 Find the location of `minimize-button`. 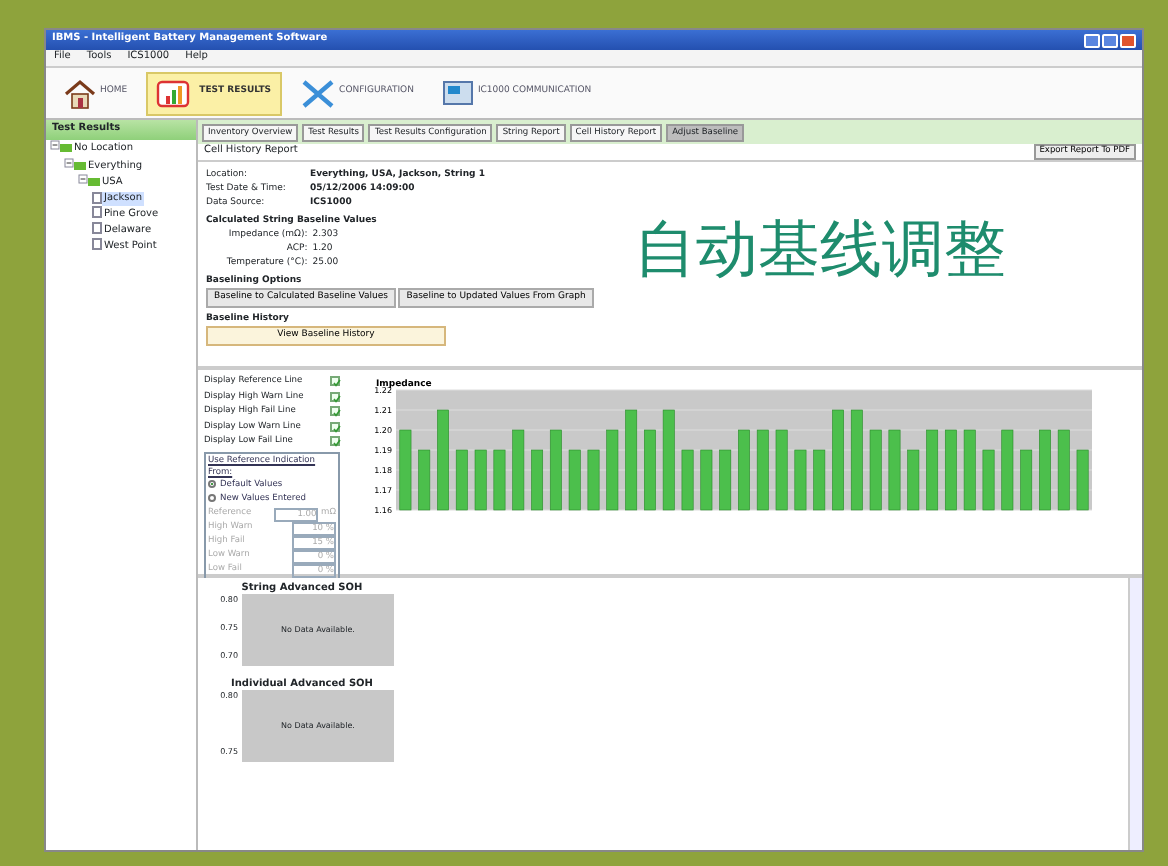

minimize-button is located at coordinates (1092, 40).